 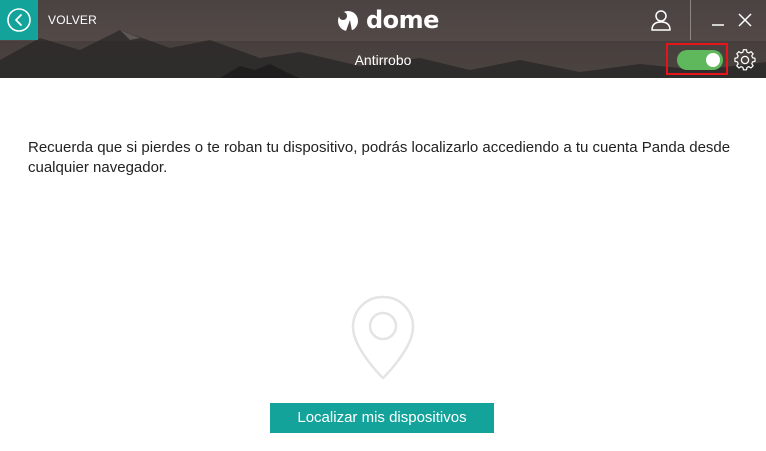 I want to click on minimize-button, so click(x=718, y=20).